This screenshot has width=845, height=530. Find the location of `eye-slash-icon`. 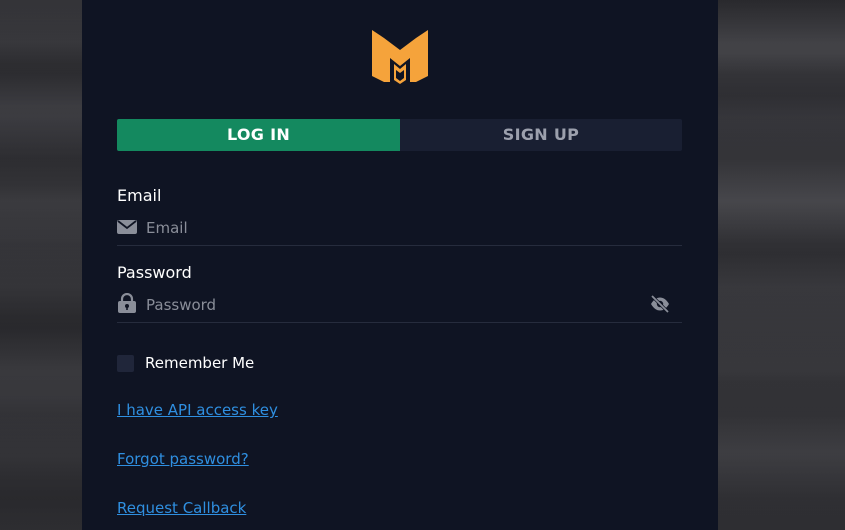

eye-slash-icon is located at coordinates (660, 304).